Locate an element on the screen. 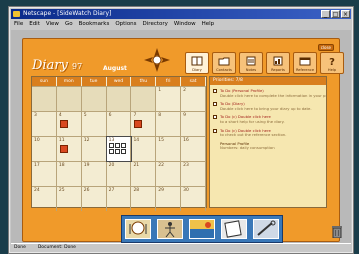 The height and width of the screenshot is (254, 359). day-number: 29 is located at coordinates (161, 190).